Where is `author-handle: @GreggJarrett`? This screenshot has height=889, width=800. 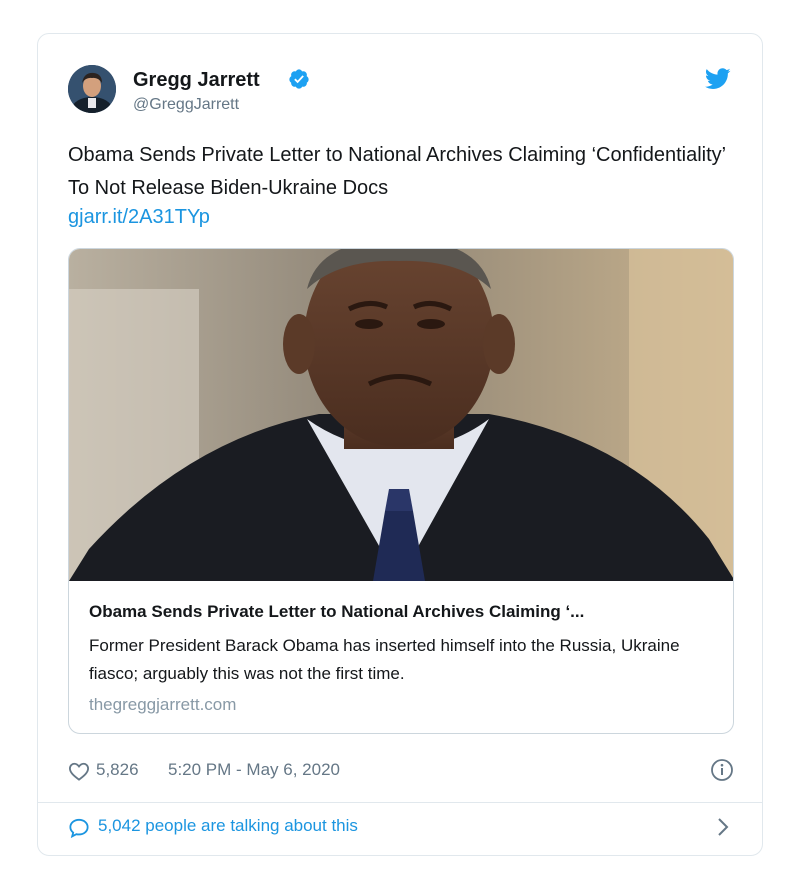
author-handle: @GreggJarrett is located at coordinates (186, 105).